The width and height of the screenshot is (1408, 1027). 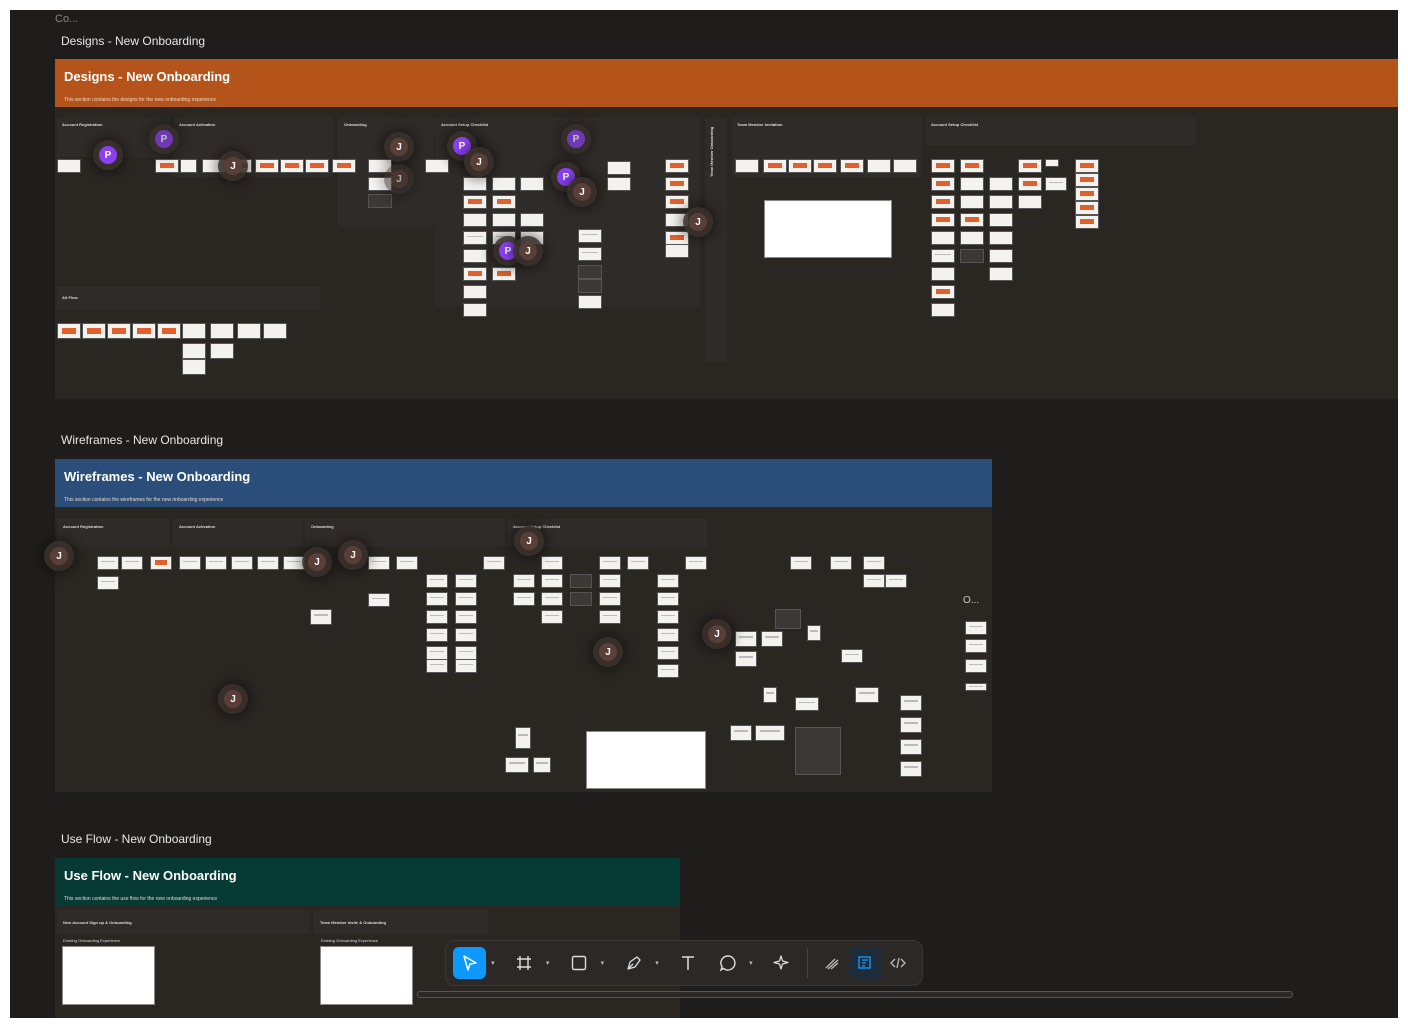 What do you see at coordinates (657, 963) in the screenshot?
I see `pen-tool-dropdown: ▾` at bounding box center [657, 963].